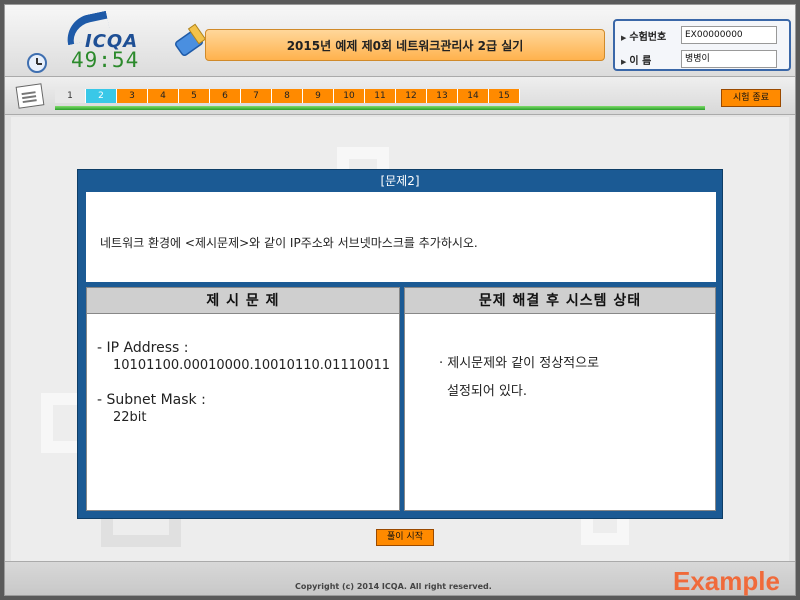  What do you see at coordinates (651, 59) in the screenshot?
I see `name-label: 이 름` at bounding box center [651, 59].